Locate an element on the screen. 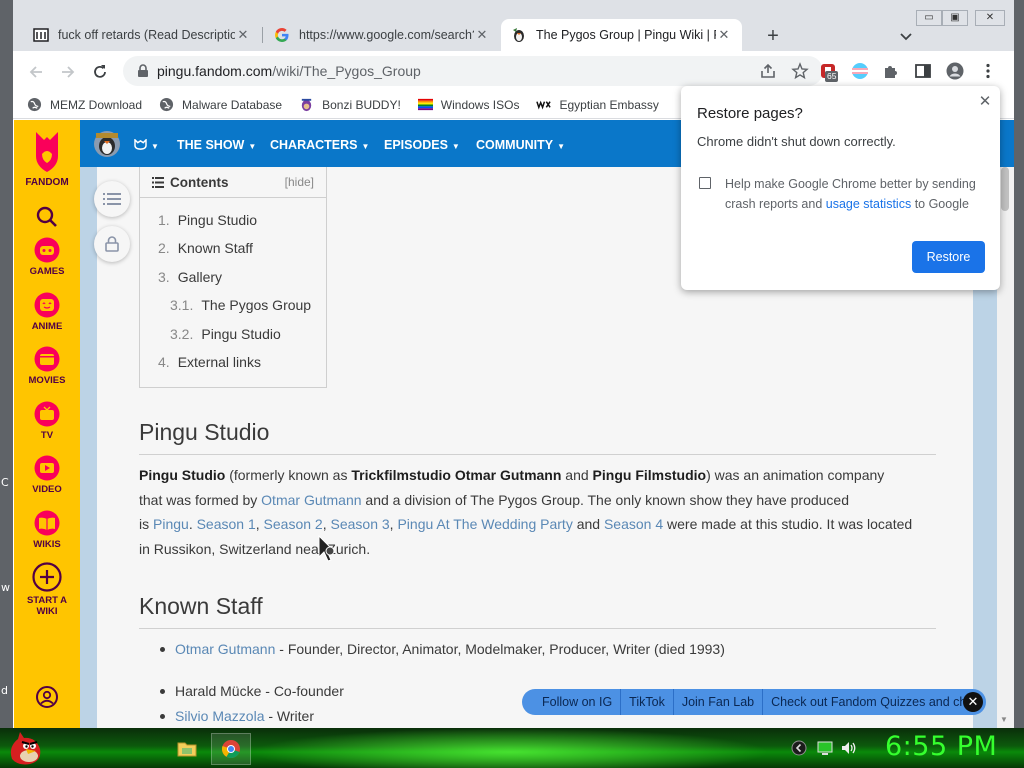 This screenshot has width=1024, height=768. nav-games: GAMES is located at coordinates (47, 257).